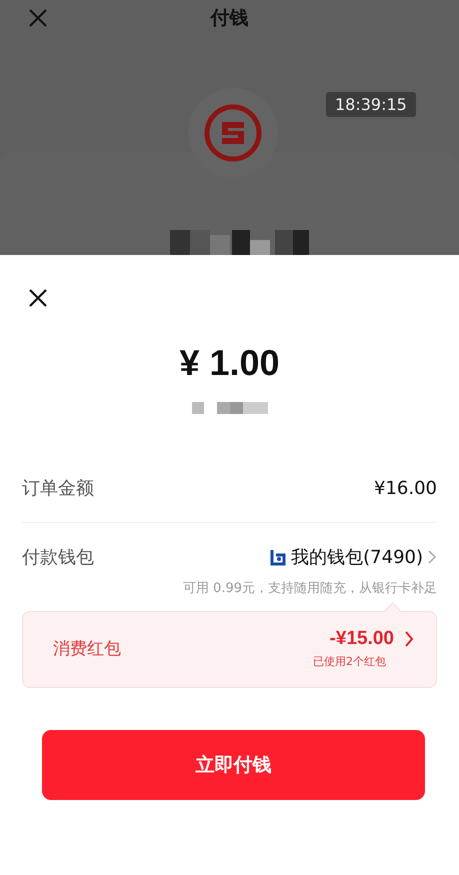 Image resolution: width=459 pixels, height=875 pixels. I want to click on row-value: 我的钱包(7490), so click(357, 557).